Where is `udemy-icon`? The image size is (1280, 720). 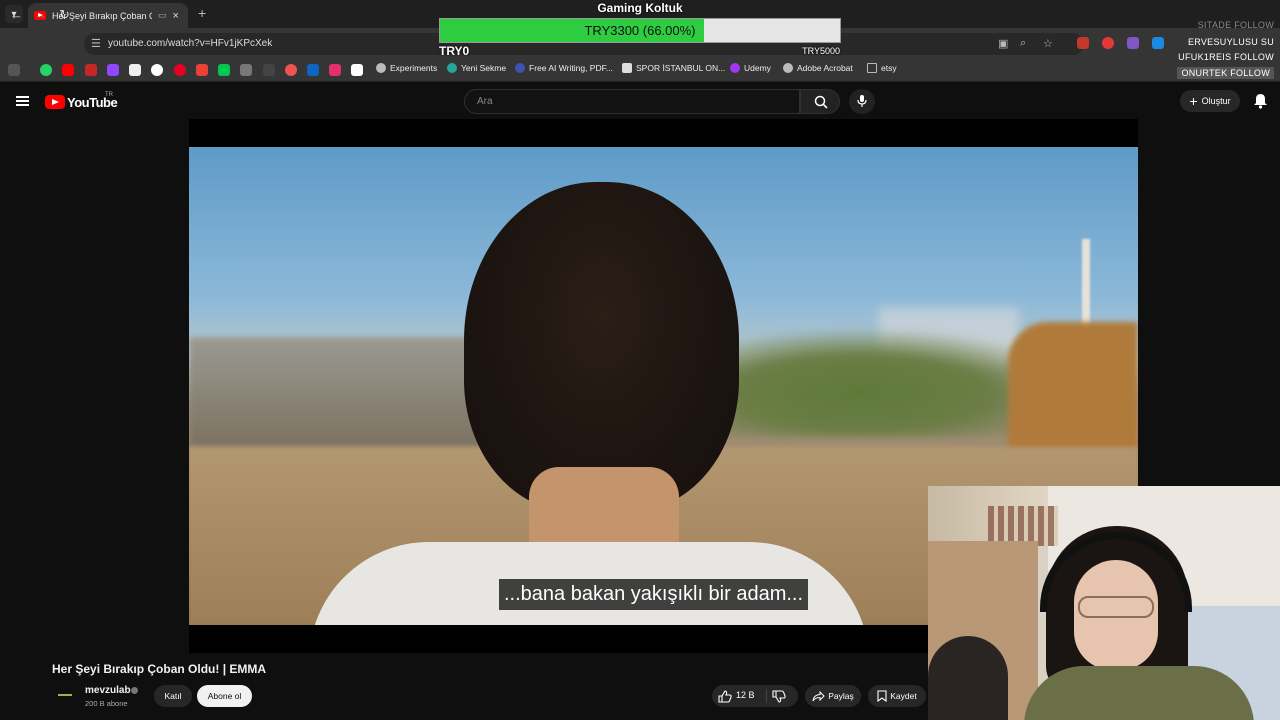
udemy-icon is located at coordinates (735, 68).